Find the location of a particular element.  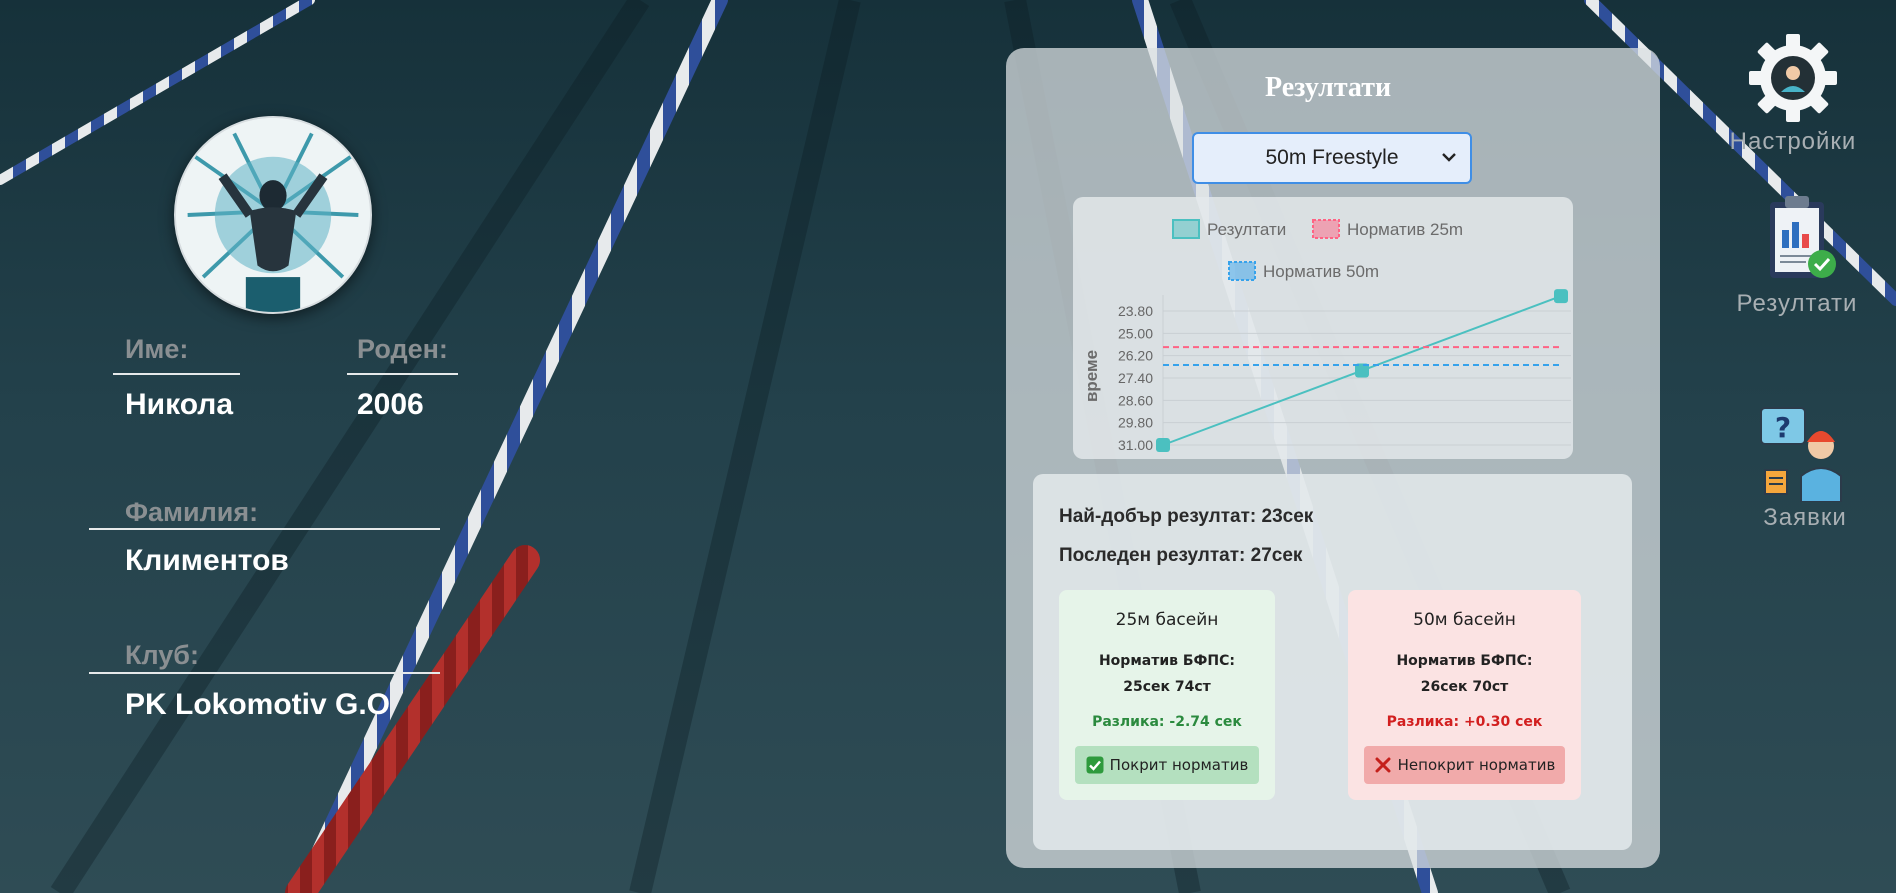

pool-50-norm: Норматив БФПС: 26сек 70ст is located at coordinates (1464, 674).